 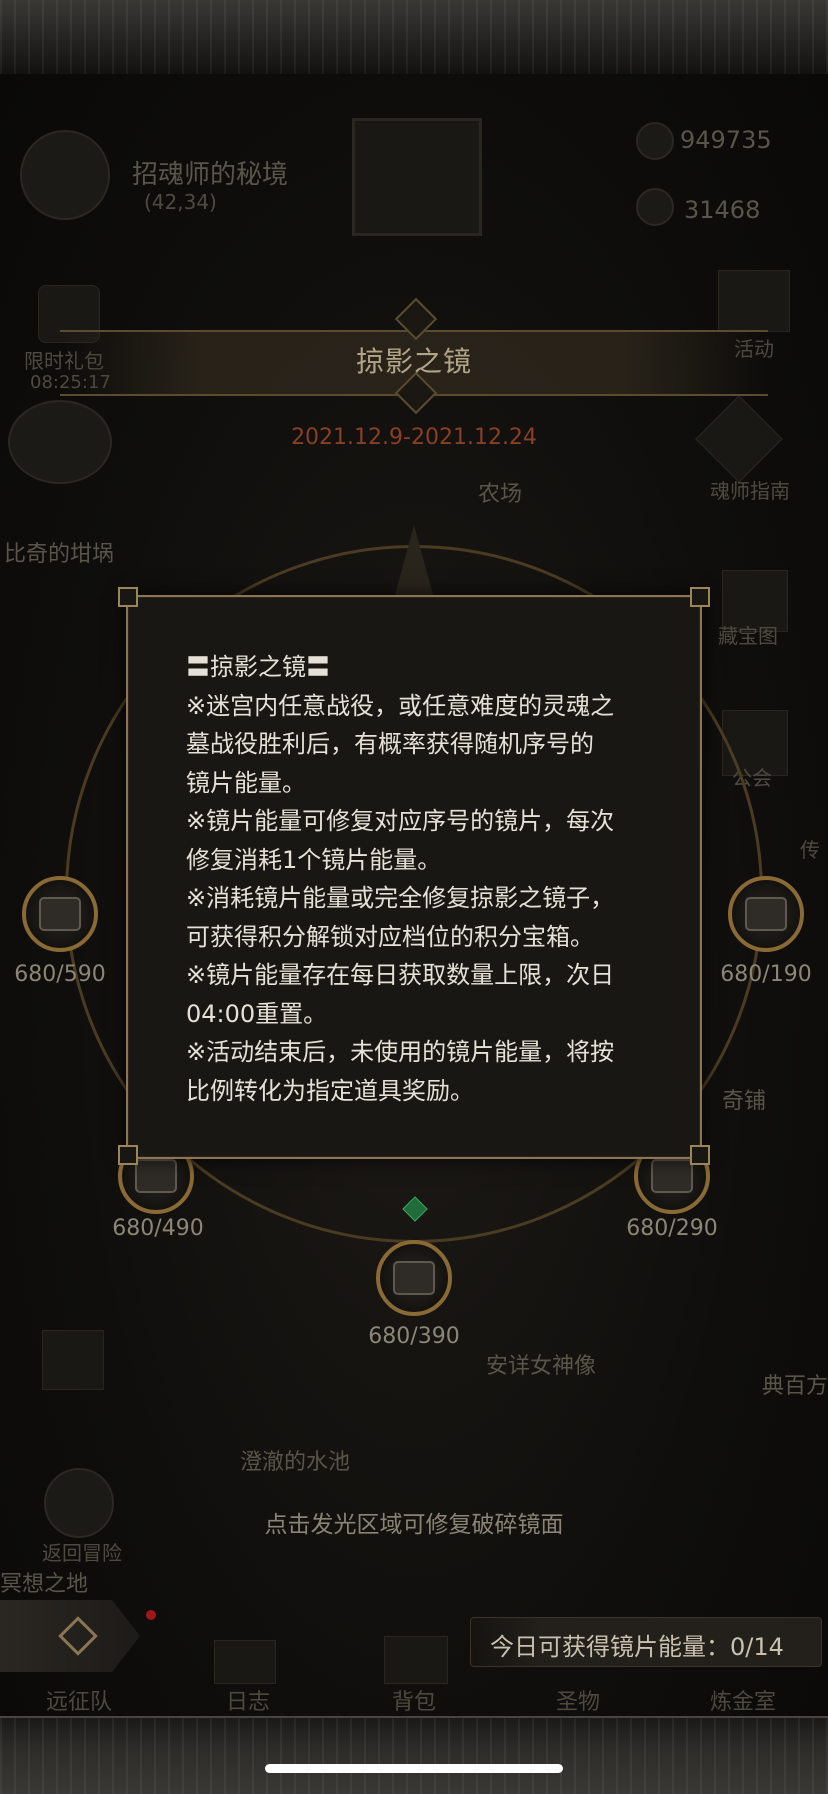 I want to click on meditation-area-label: 冥想之地, so click(x=44, y=1584).